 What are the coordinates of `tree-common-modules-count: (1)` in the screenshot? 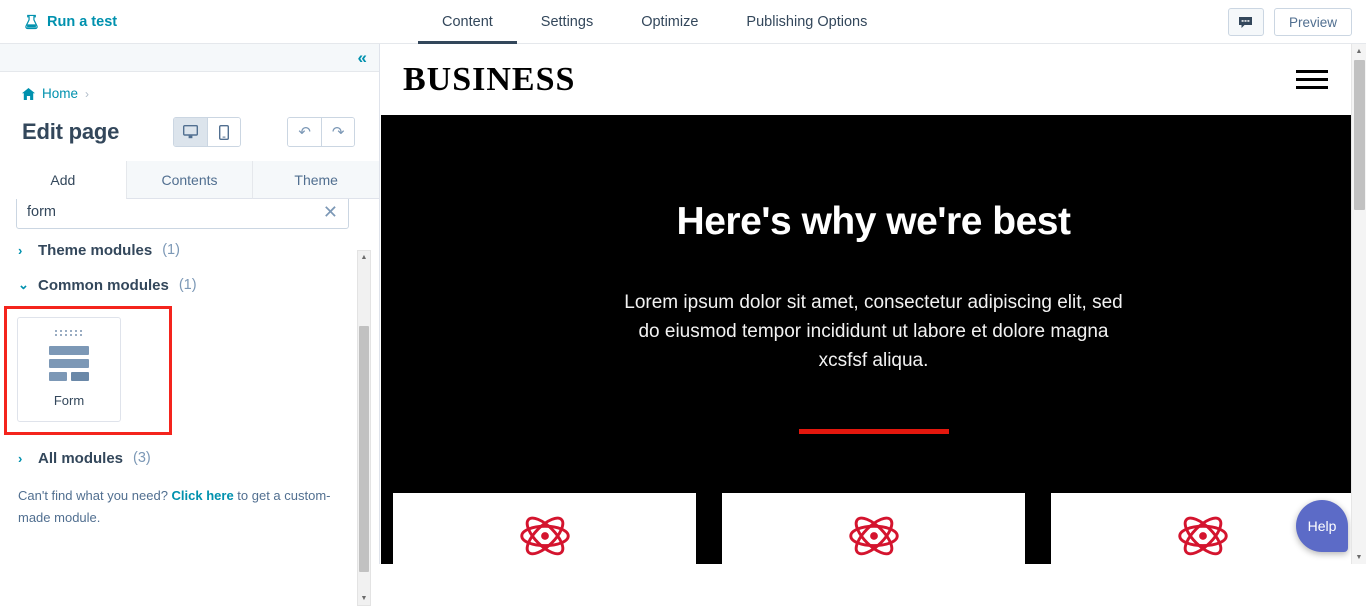 It's located at (187, 285).